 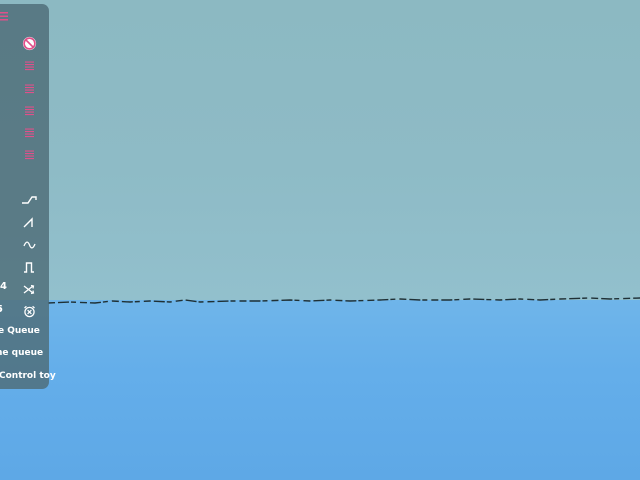 What do you see at coordinates (5, 16) in the screenshot?
I see `hamburger-icon` at bounding box center [5, 16].